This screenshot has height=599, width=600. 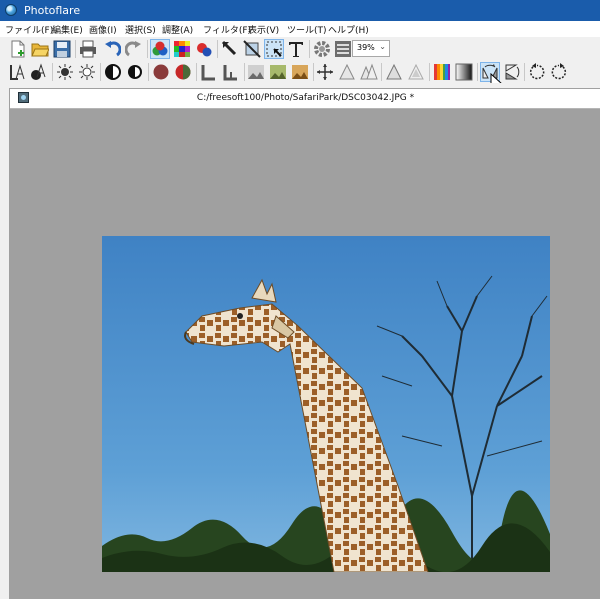 What do you see at coordinates (177, 29) in the screenshot?
I see `menu-adjust: 調整(A)` at bounding box center [177, 29].